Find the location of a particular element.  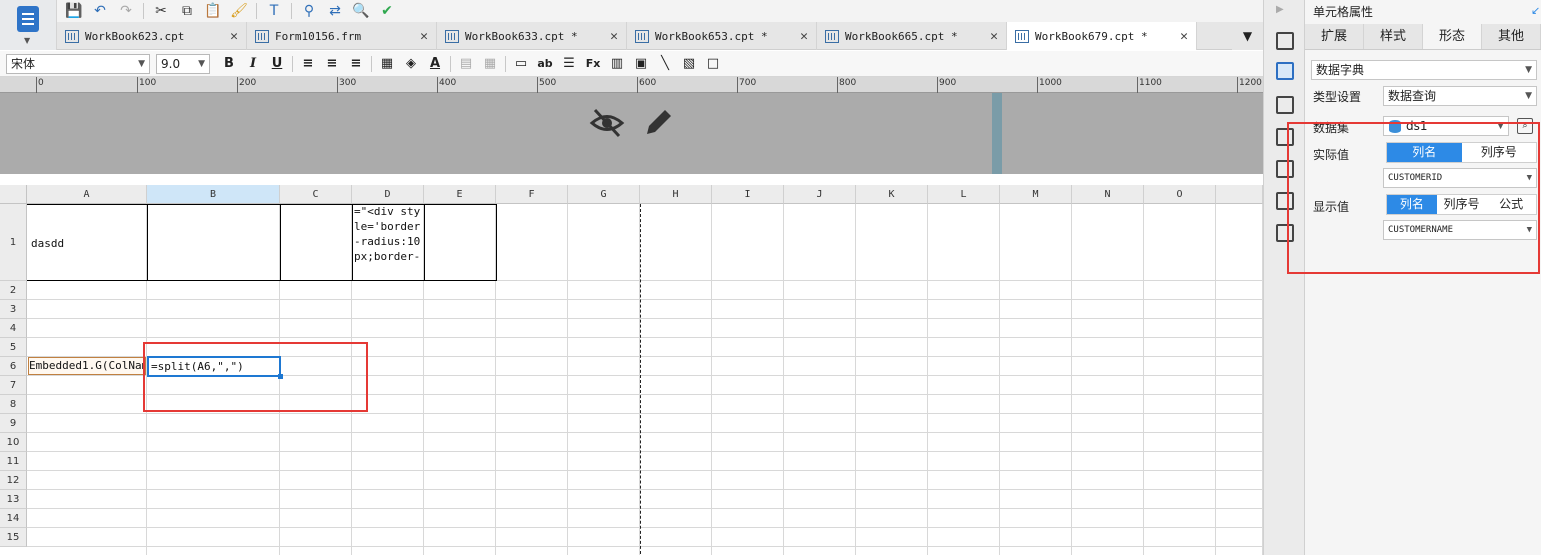

check-icon: ✔ is located at coordinates (387, 11).